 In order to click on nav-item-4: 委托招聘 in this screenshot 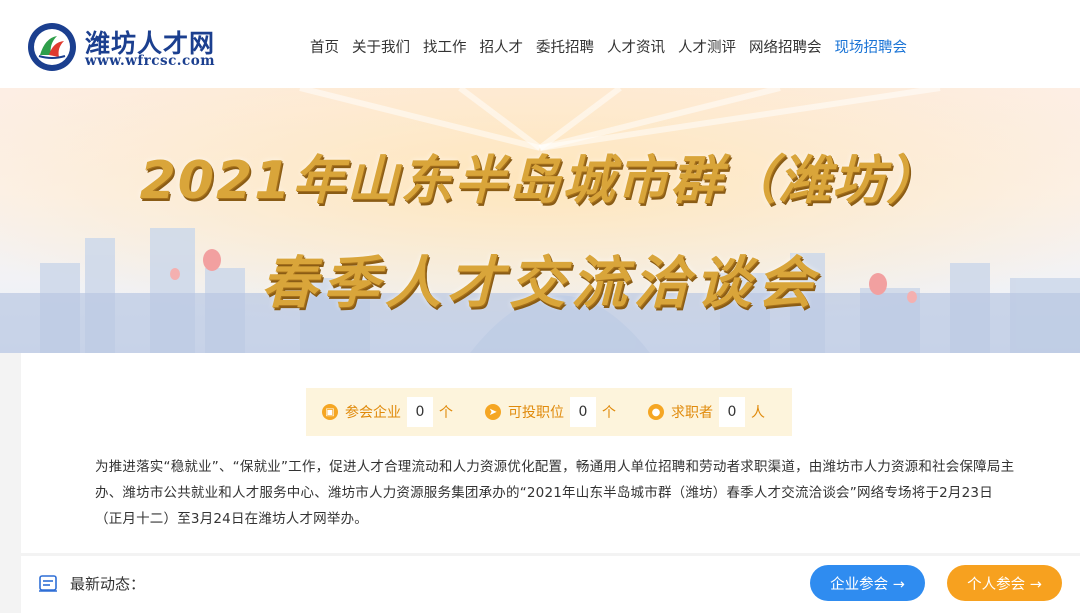, I will do `click(565, 47)`.